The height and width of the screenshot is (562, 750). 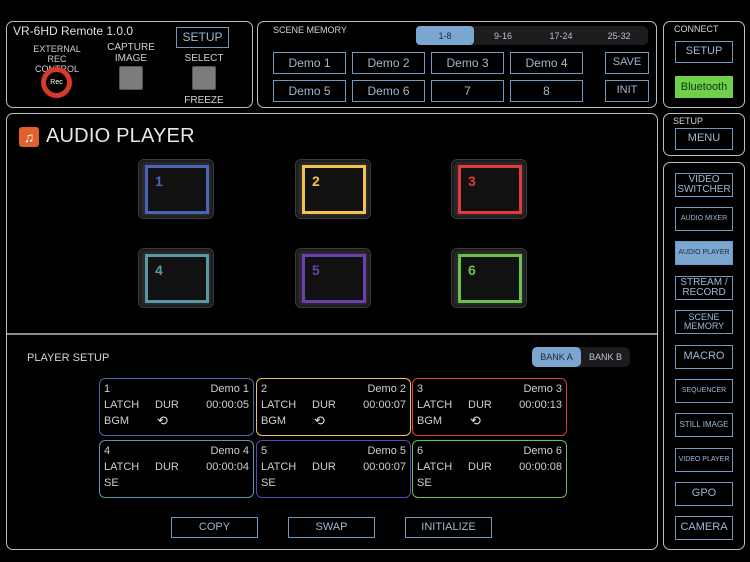 What do you see at coordinates (386, 389) in the screenshot?
I see `slot-name: Demo 2` at bounding box center [386, 389].